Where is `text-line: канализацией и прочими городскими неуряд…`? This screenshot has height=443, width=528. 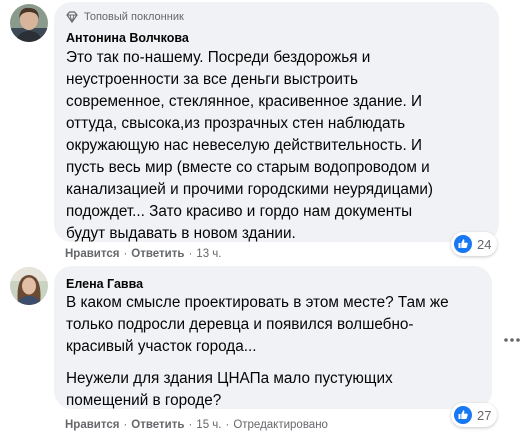
text-line: канализацией и прочими городскими неуряд… is located at coordinates (249, 189).